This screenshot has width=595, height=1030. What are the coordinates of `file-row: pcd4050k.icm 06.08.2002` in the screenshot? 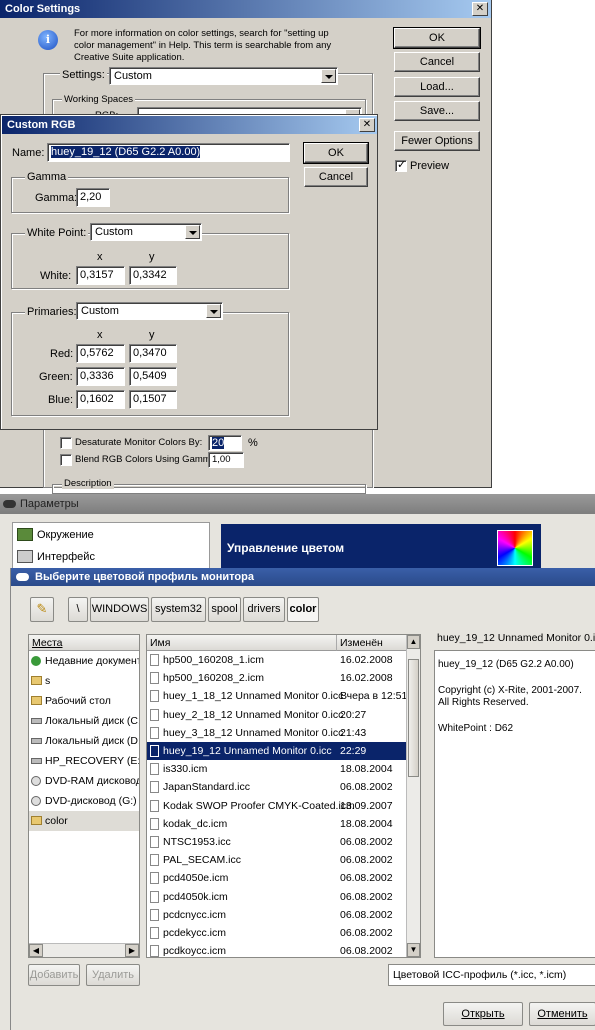 It's located at (276, 897).